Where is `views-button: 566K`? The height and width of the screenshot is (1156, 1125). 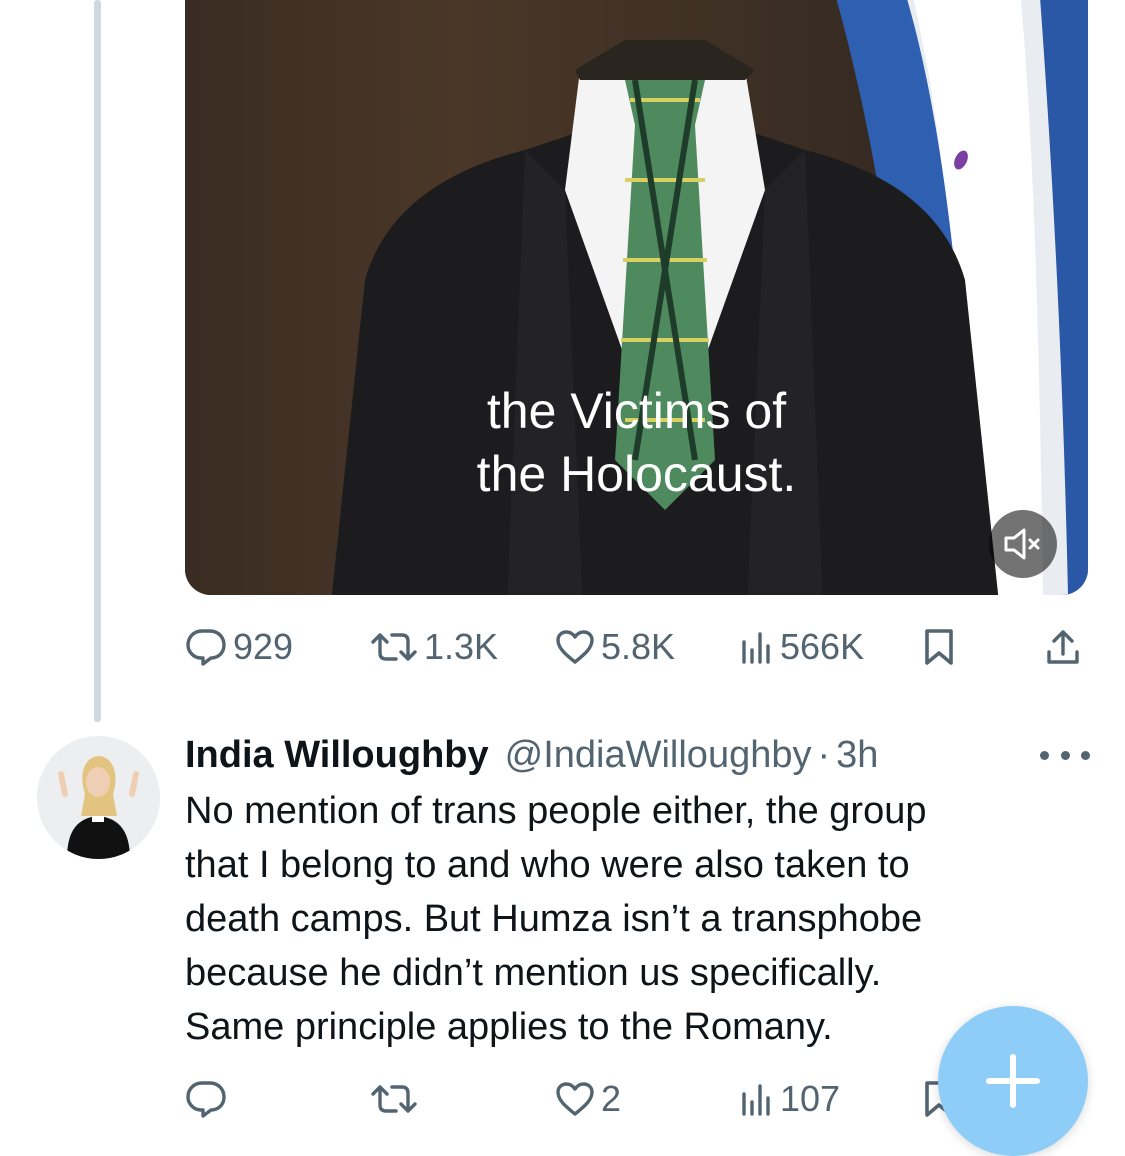
views-button: 566K is located at coordinates (802, 647).